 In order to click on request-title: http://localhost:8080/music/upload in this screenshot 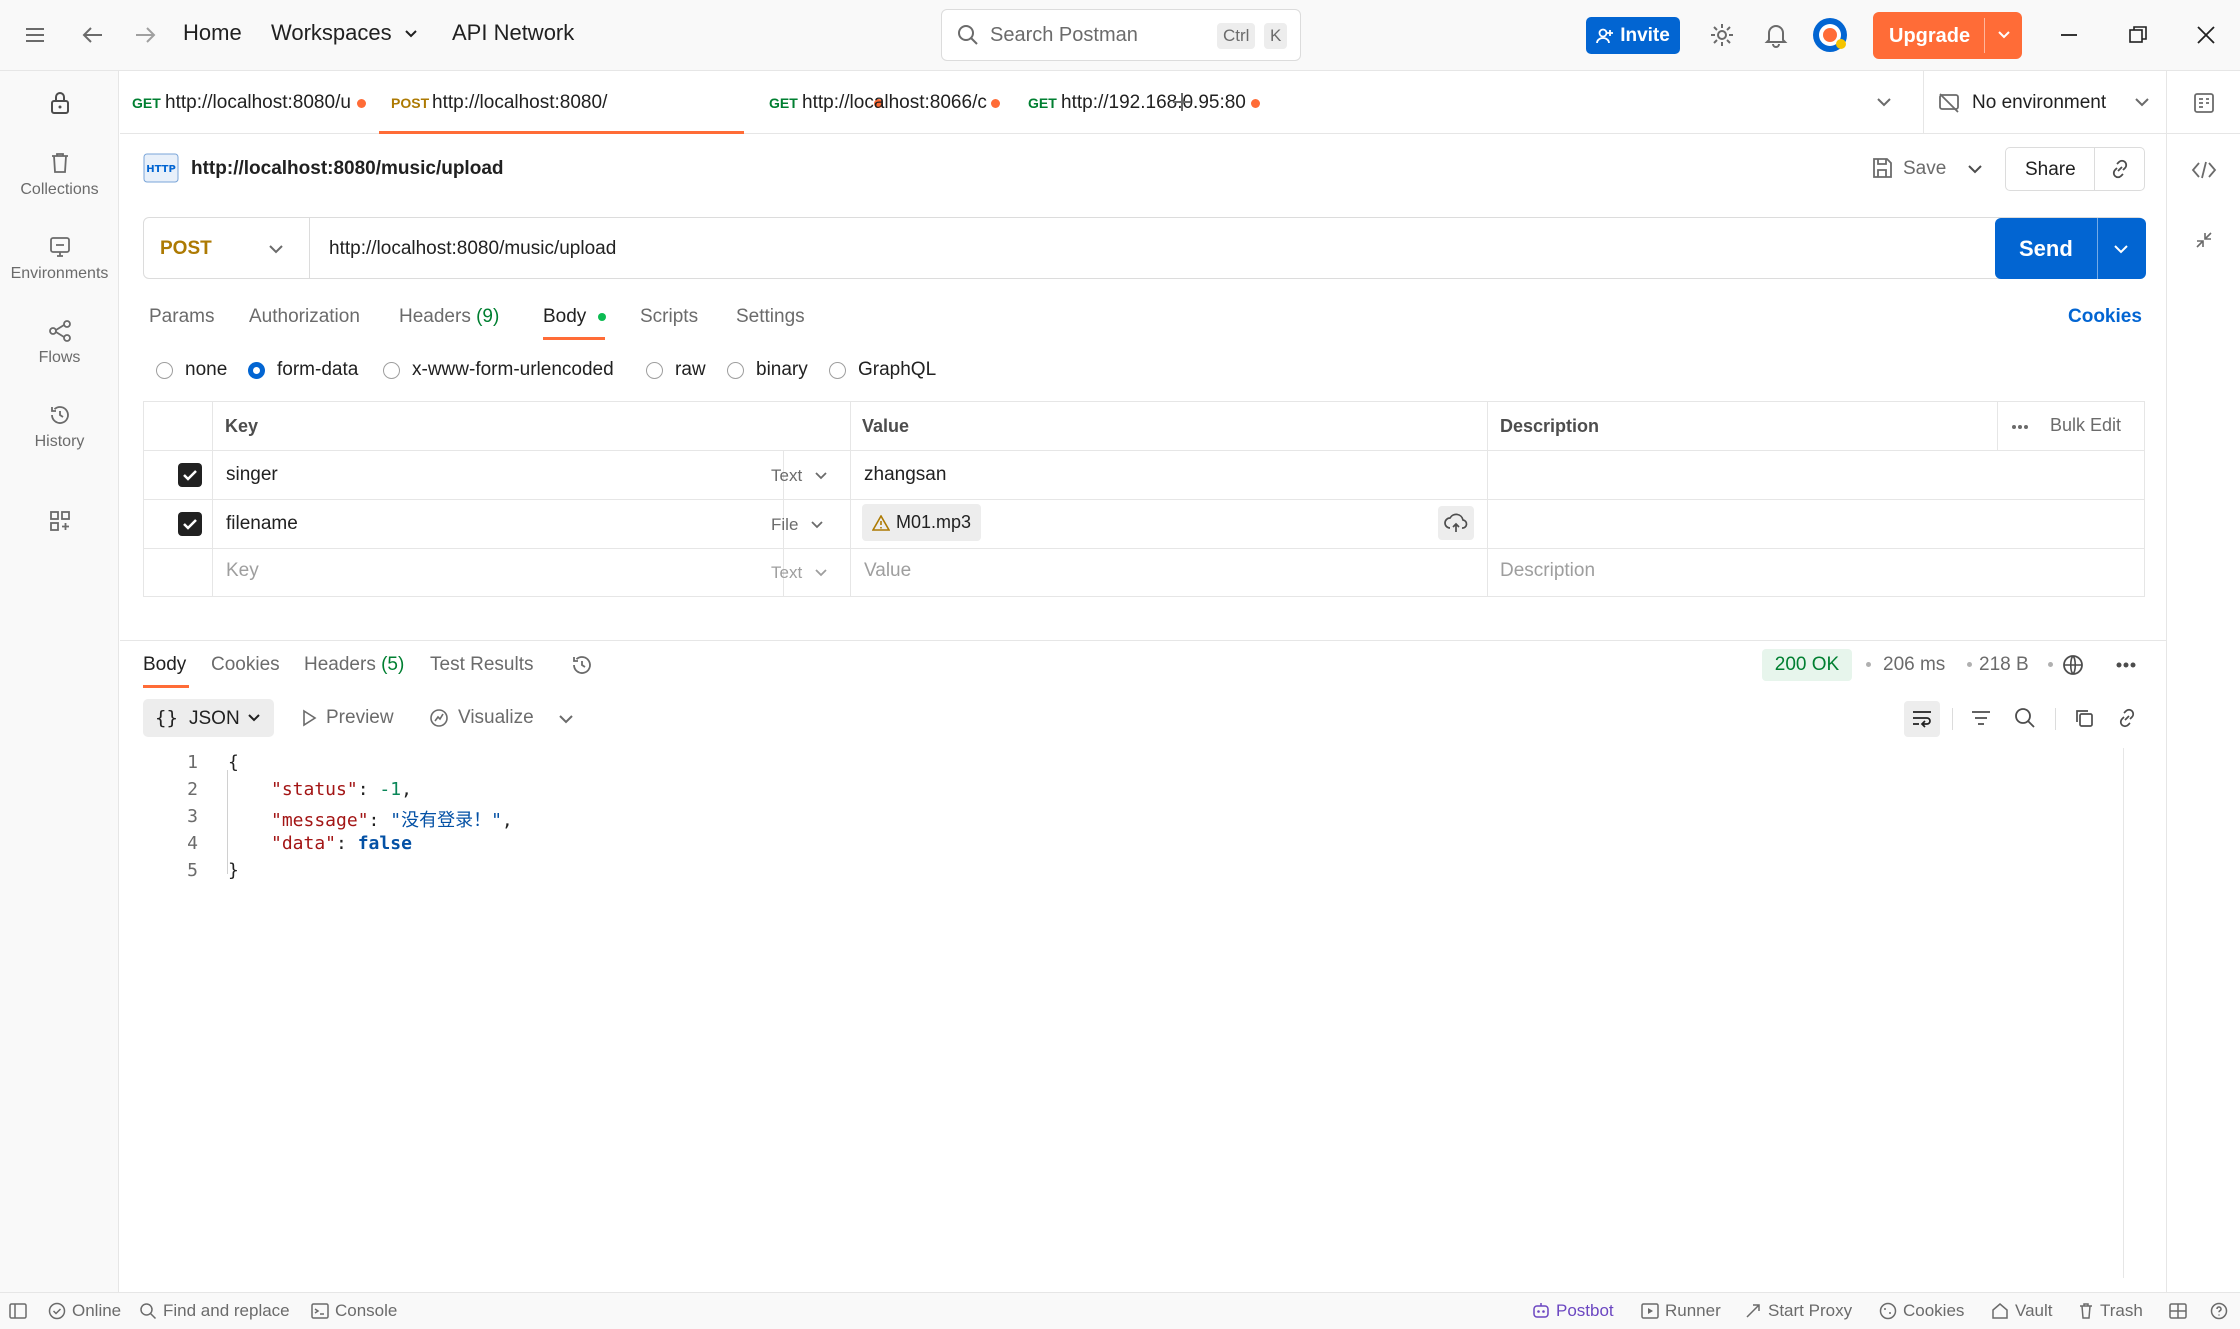, I will do `click(347, 169)`.